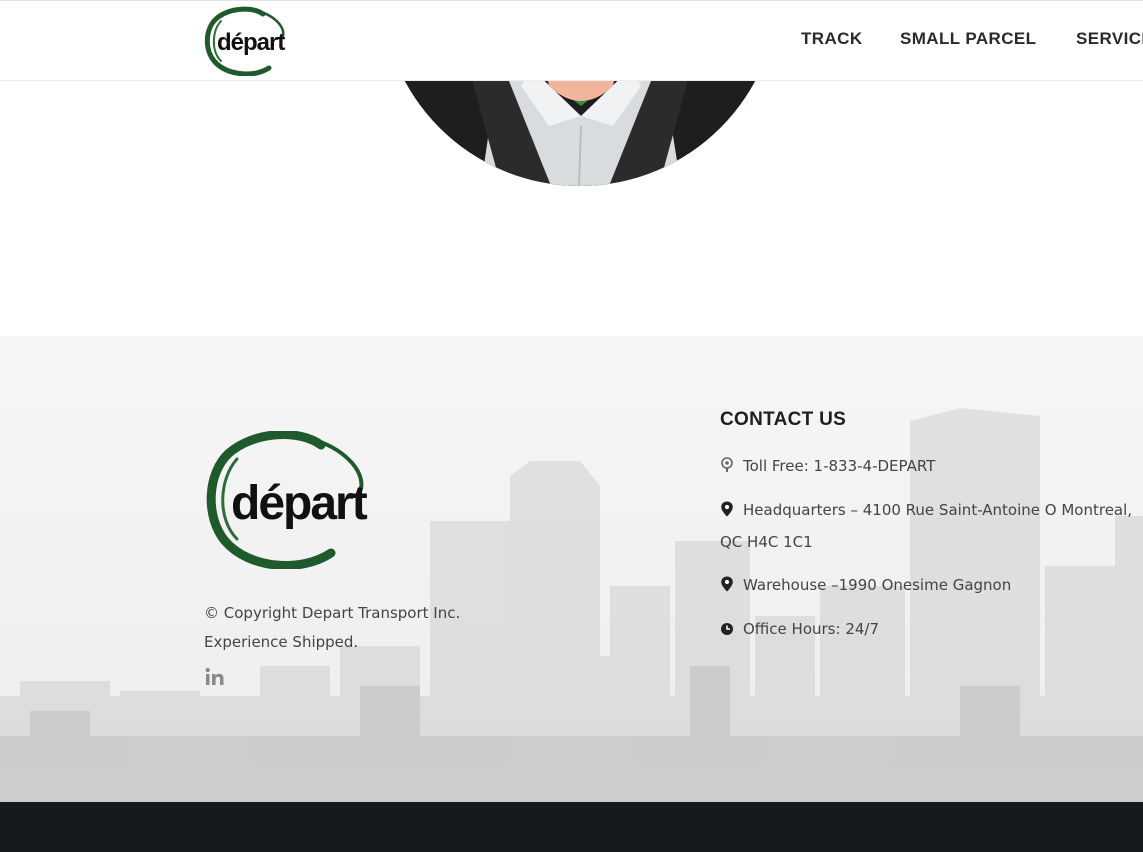 This screenshot has height=852, width=1143. Describe the element at coordinates (1109, 39) in the screenshot. I see `nav-services: SERVICES` at that location.